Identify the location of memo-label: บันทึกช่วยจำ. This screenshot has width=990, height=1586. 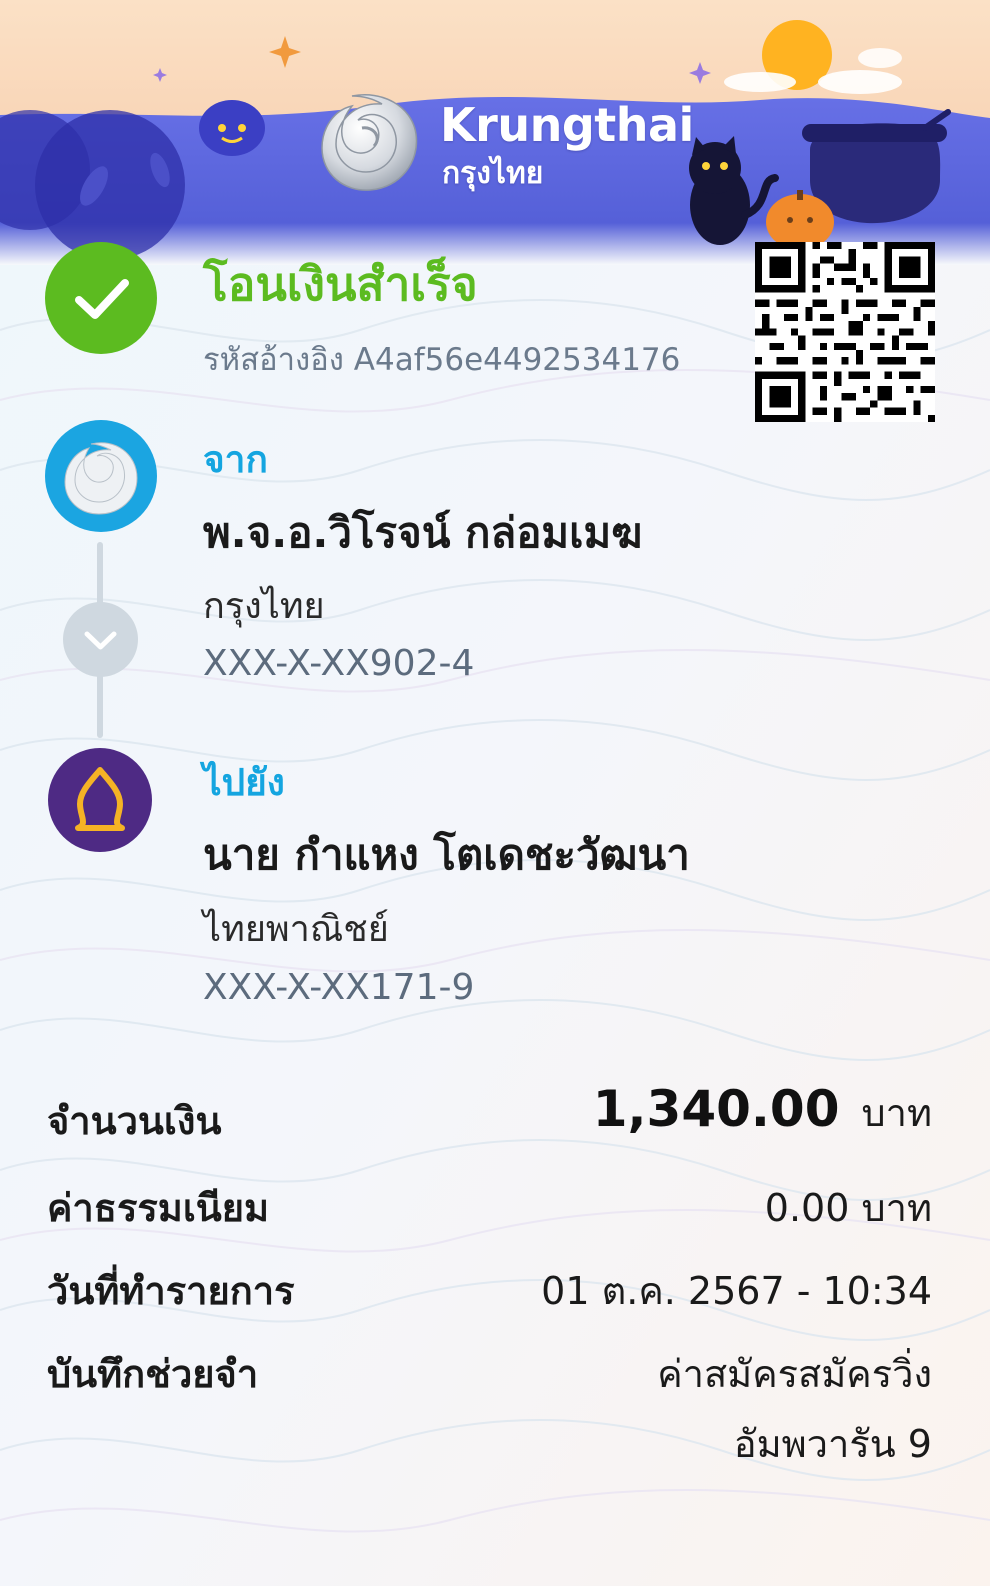
(153, 1374).